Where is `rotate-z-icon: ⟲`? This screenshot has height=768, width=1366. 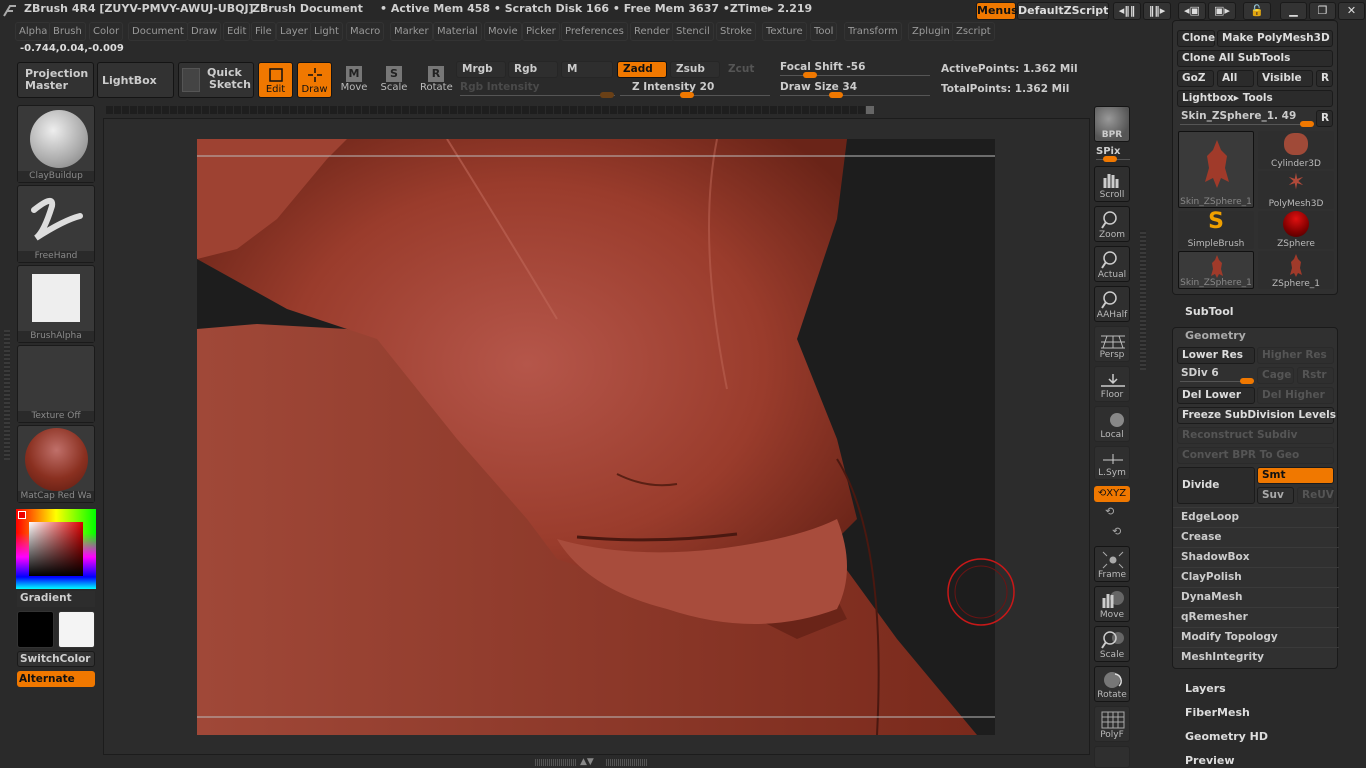 rotate-z-icon: ⟲ is located at coordinates (1116, 531).